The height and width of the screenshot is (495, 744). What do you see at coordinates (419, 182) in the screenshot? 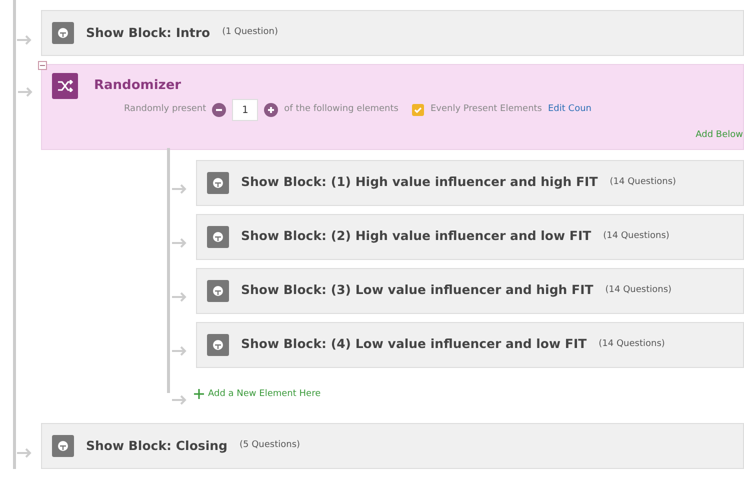
I see `block-title: Show Block: (1) High value influencer and high FIT` at bounding box center [419, 182].